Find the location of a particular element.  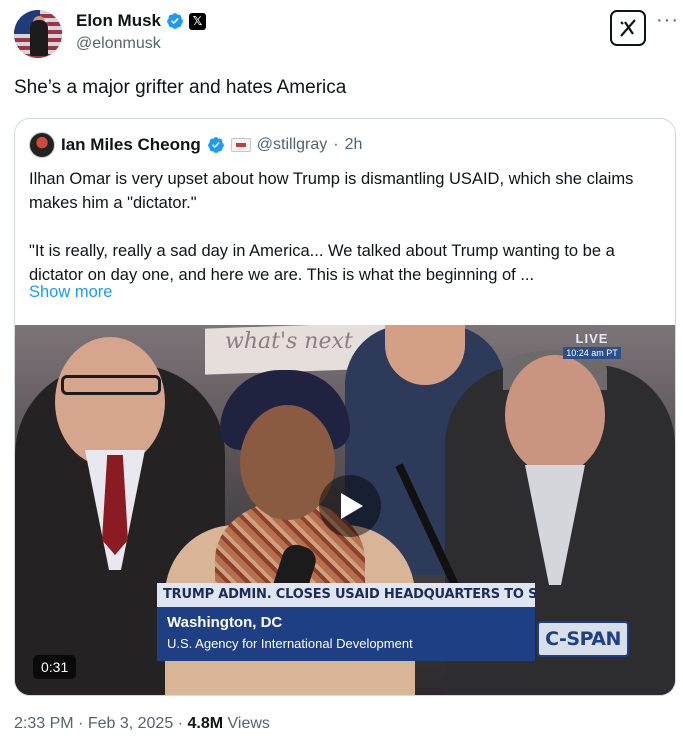

author-names: Elon Musk 𝕏 @elonmusk is located at coordinates (141, 31).